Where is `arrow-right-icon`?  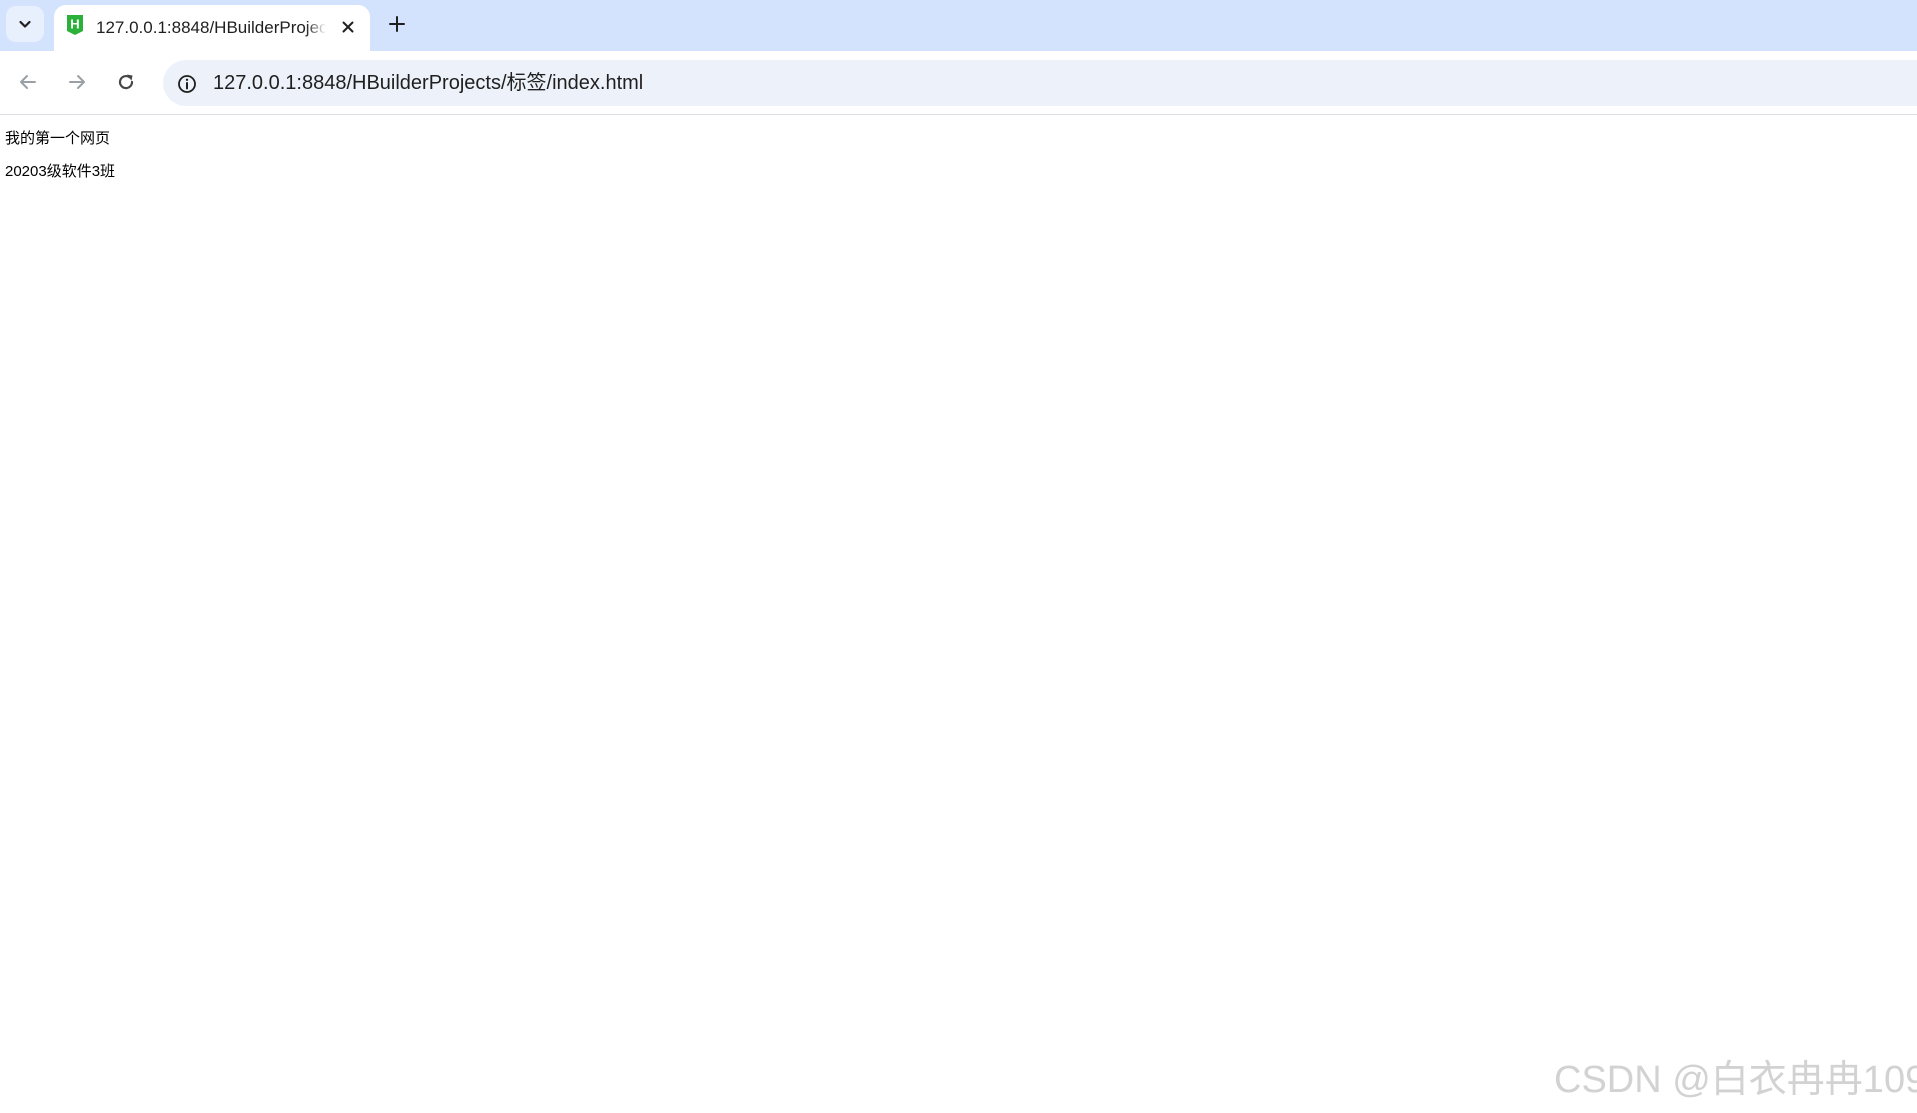
arrow-right-icon is located at coordinates (77, 82).